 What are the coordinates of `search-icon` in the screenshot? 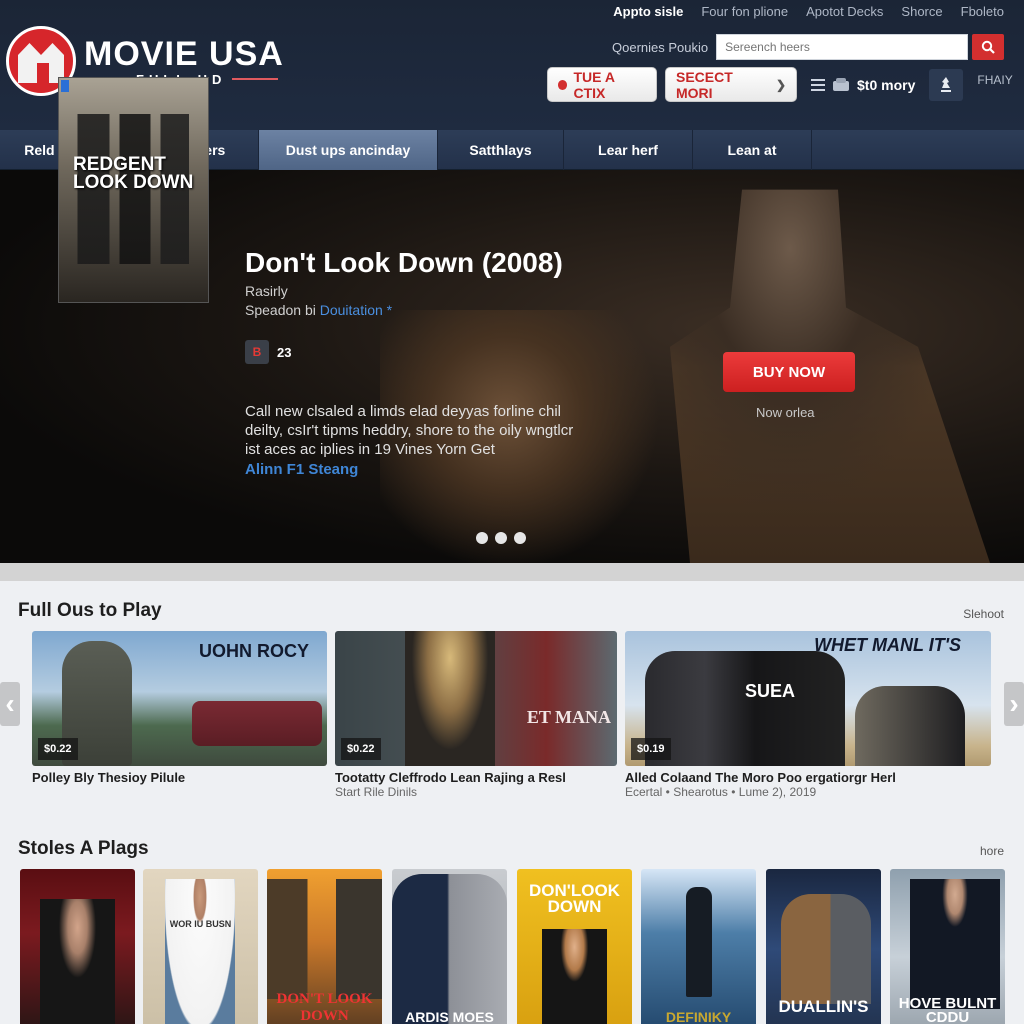 It's located at (988, 47).